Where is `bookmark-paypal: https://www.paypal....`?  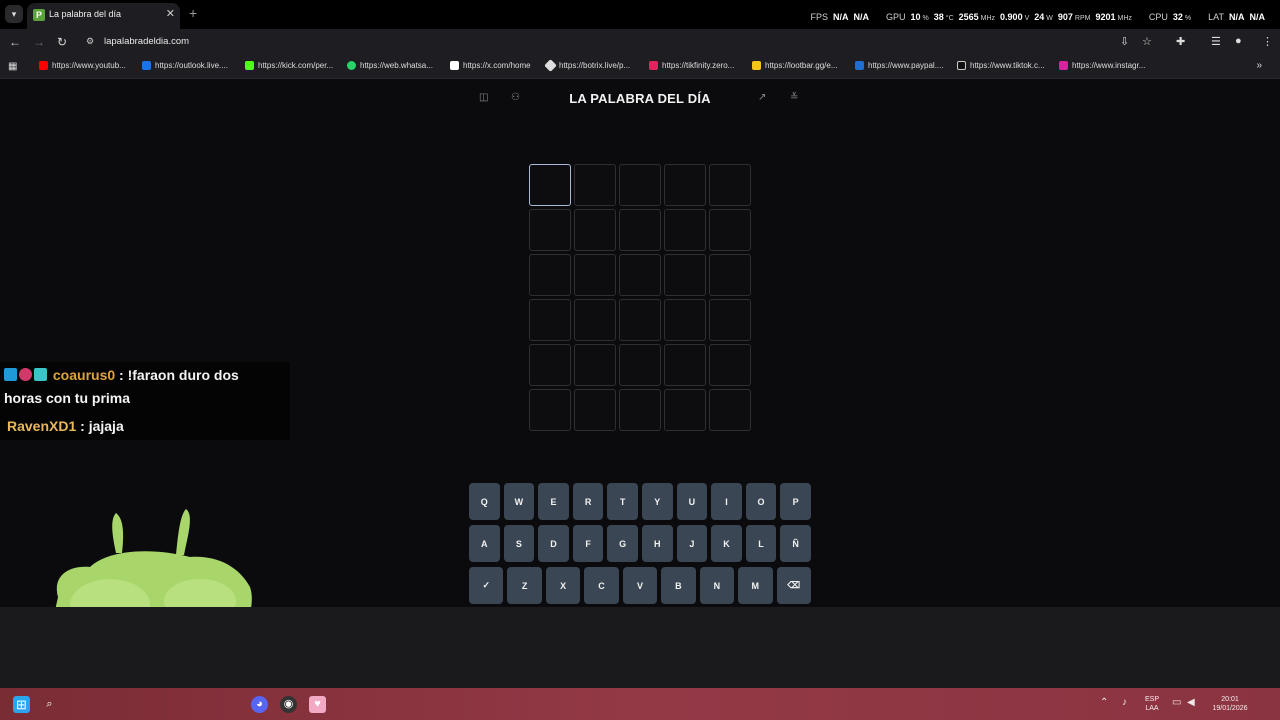 bookmark-paypal: https://www.paypal.... is located at coordinates (899, 65).